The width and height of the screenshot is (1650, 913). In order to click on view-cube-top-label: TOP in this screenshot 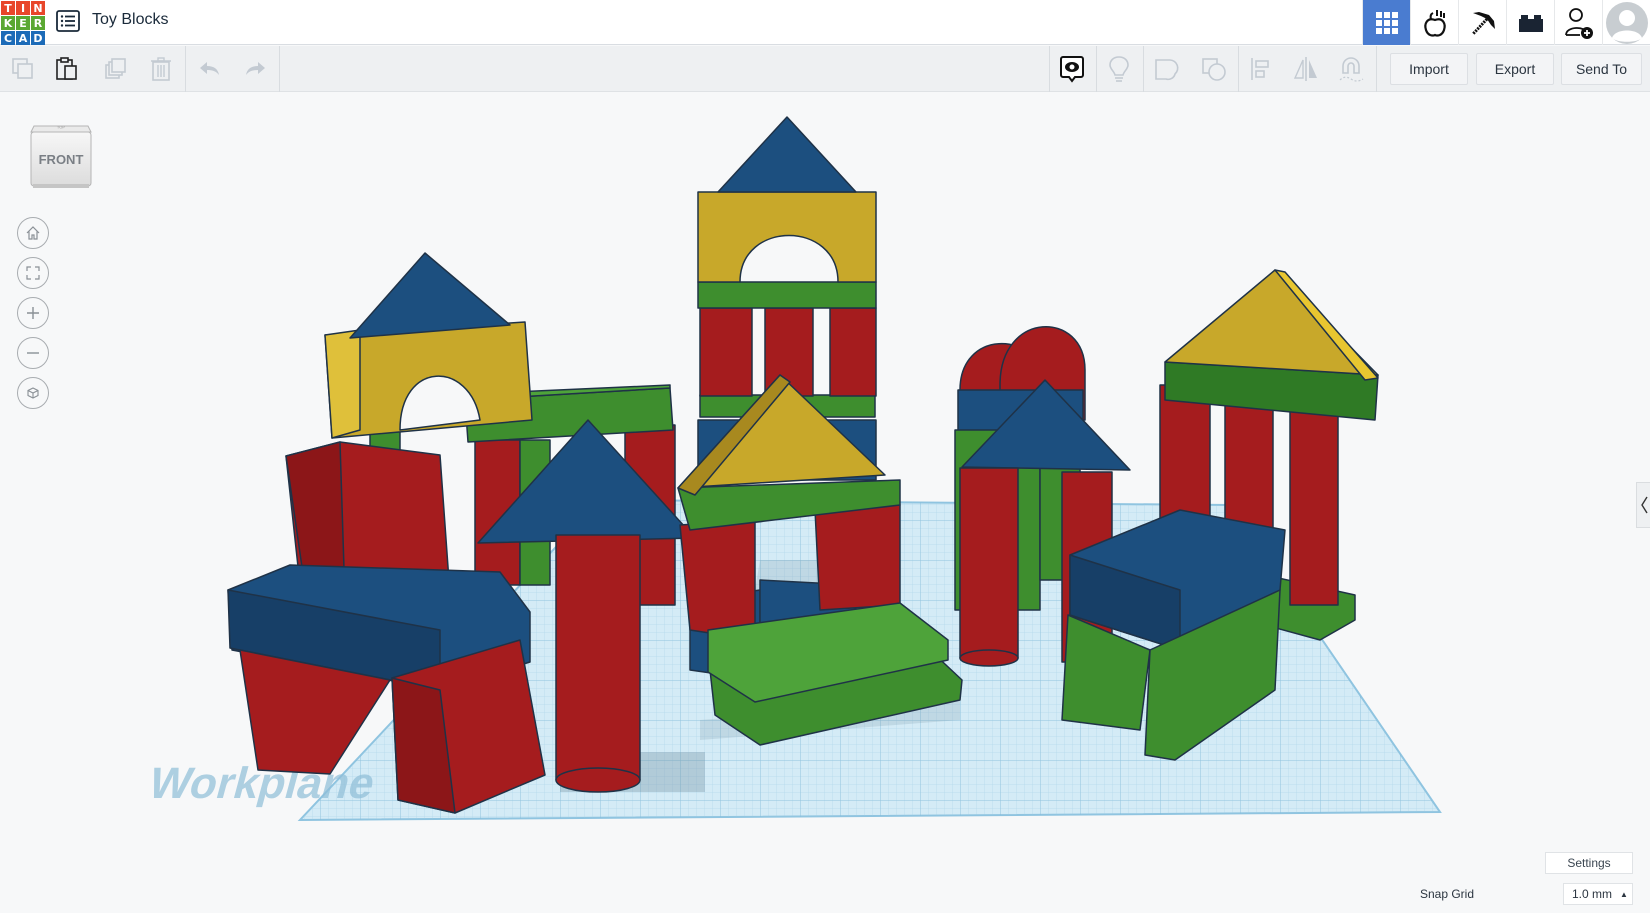, I will do `click(61, 127)`.